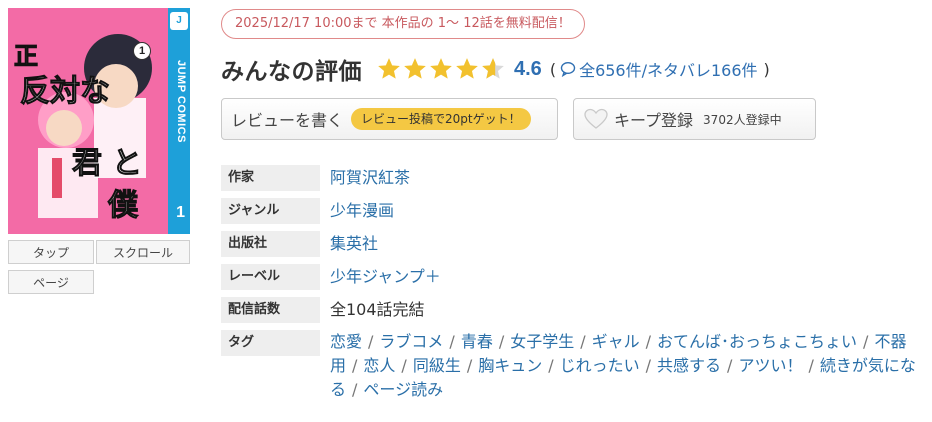 This screenshot has height=422, width=932. What do you see at coordinates (403, 389) in the screenshot?
I see `tag-link: ページ読み` at bounding box center [403, 389].